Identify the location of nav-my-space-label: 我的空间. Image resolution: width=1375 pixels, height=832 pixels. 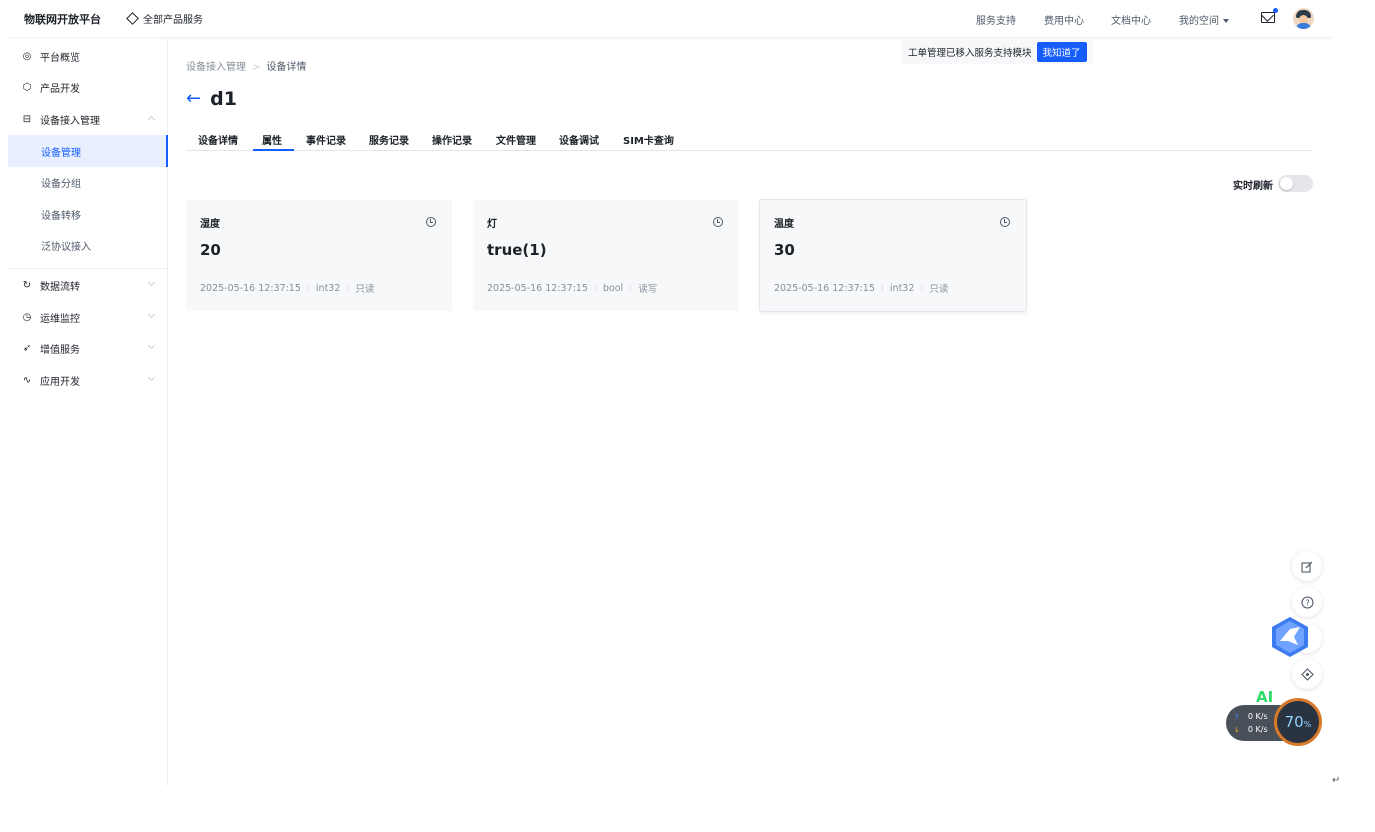
(1199, 21).